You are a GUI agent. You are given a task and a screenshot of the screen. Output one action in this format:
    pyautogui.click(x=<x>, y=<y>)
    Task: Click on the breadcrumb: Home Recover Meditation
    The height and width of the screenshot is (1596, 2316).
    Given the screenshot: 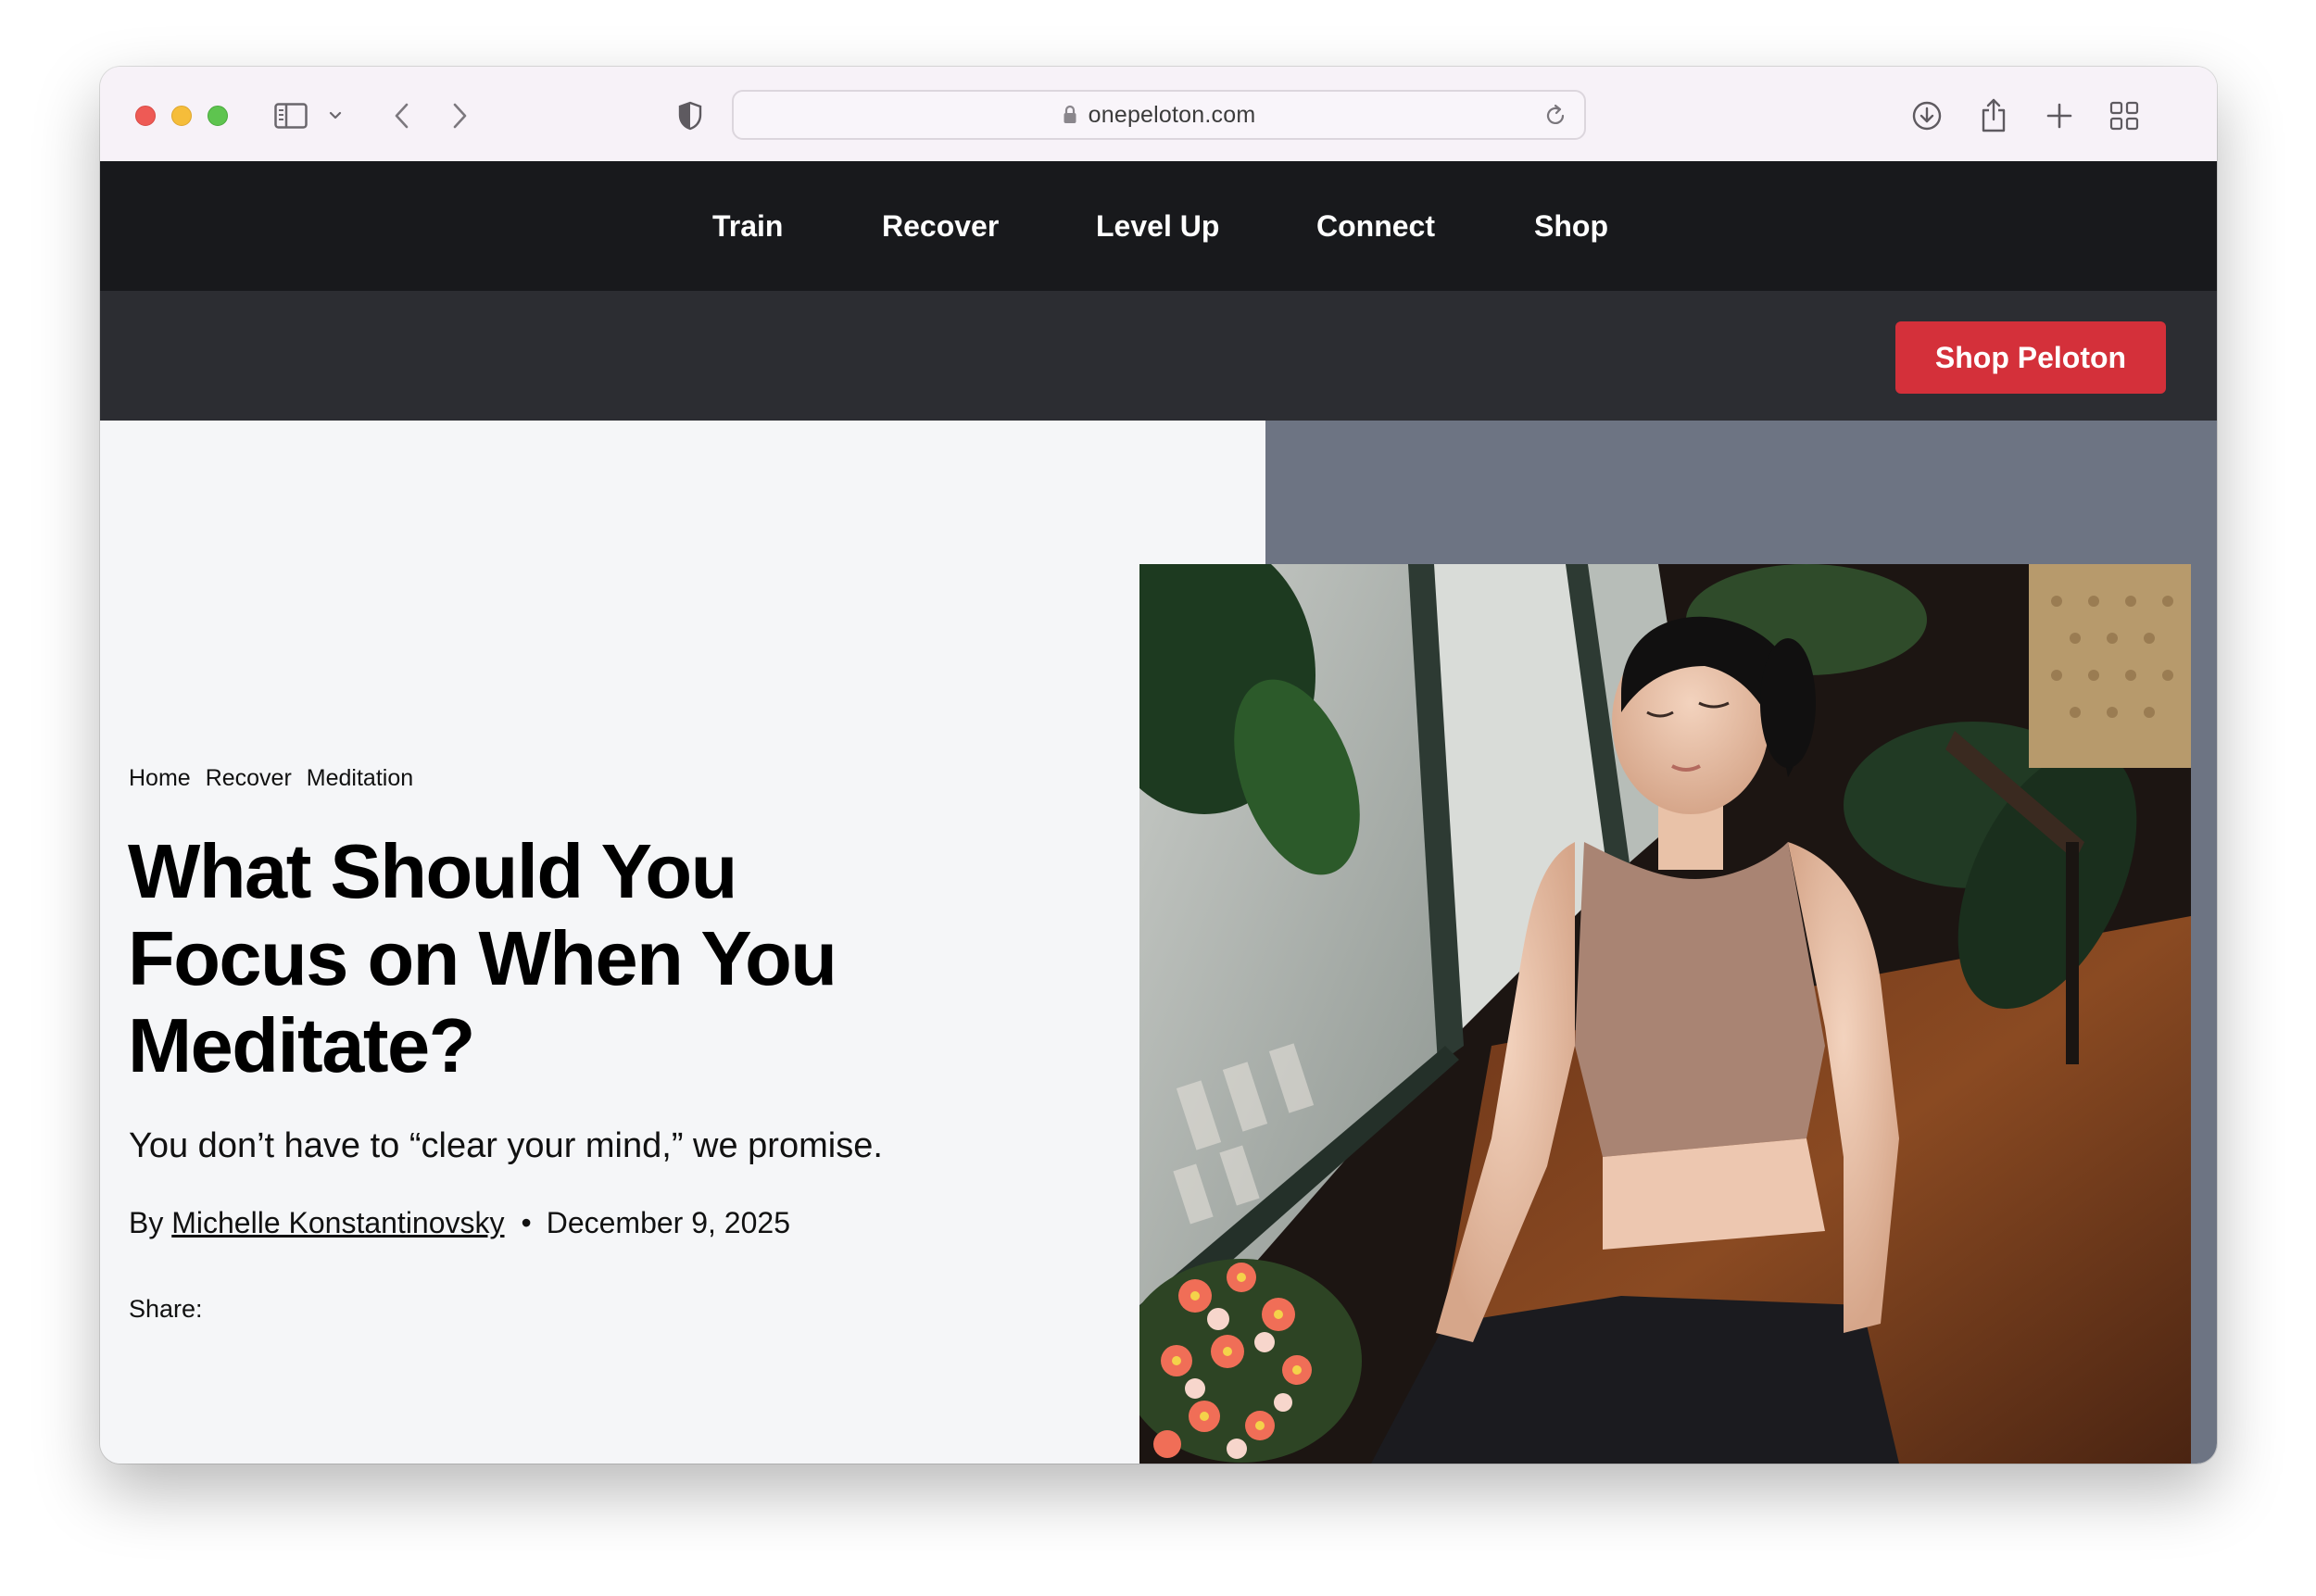 What is the action you would take?
    pyautogui.click(x=271, y=778)
    